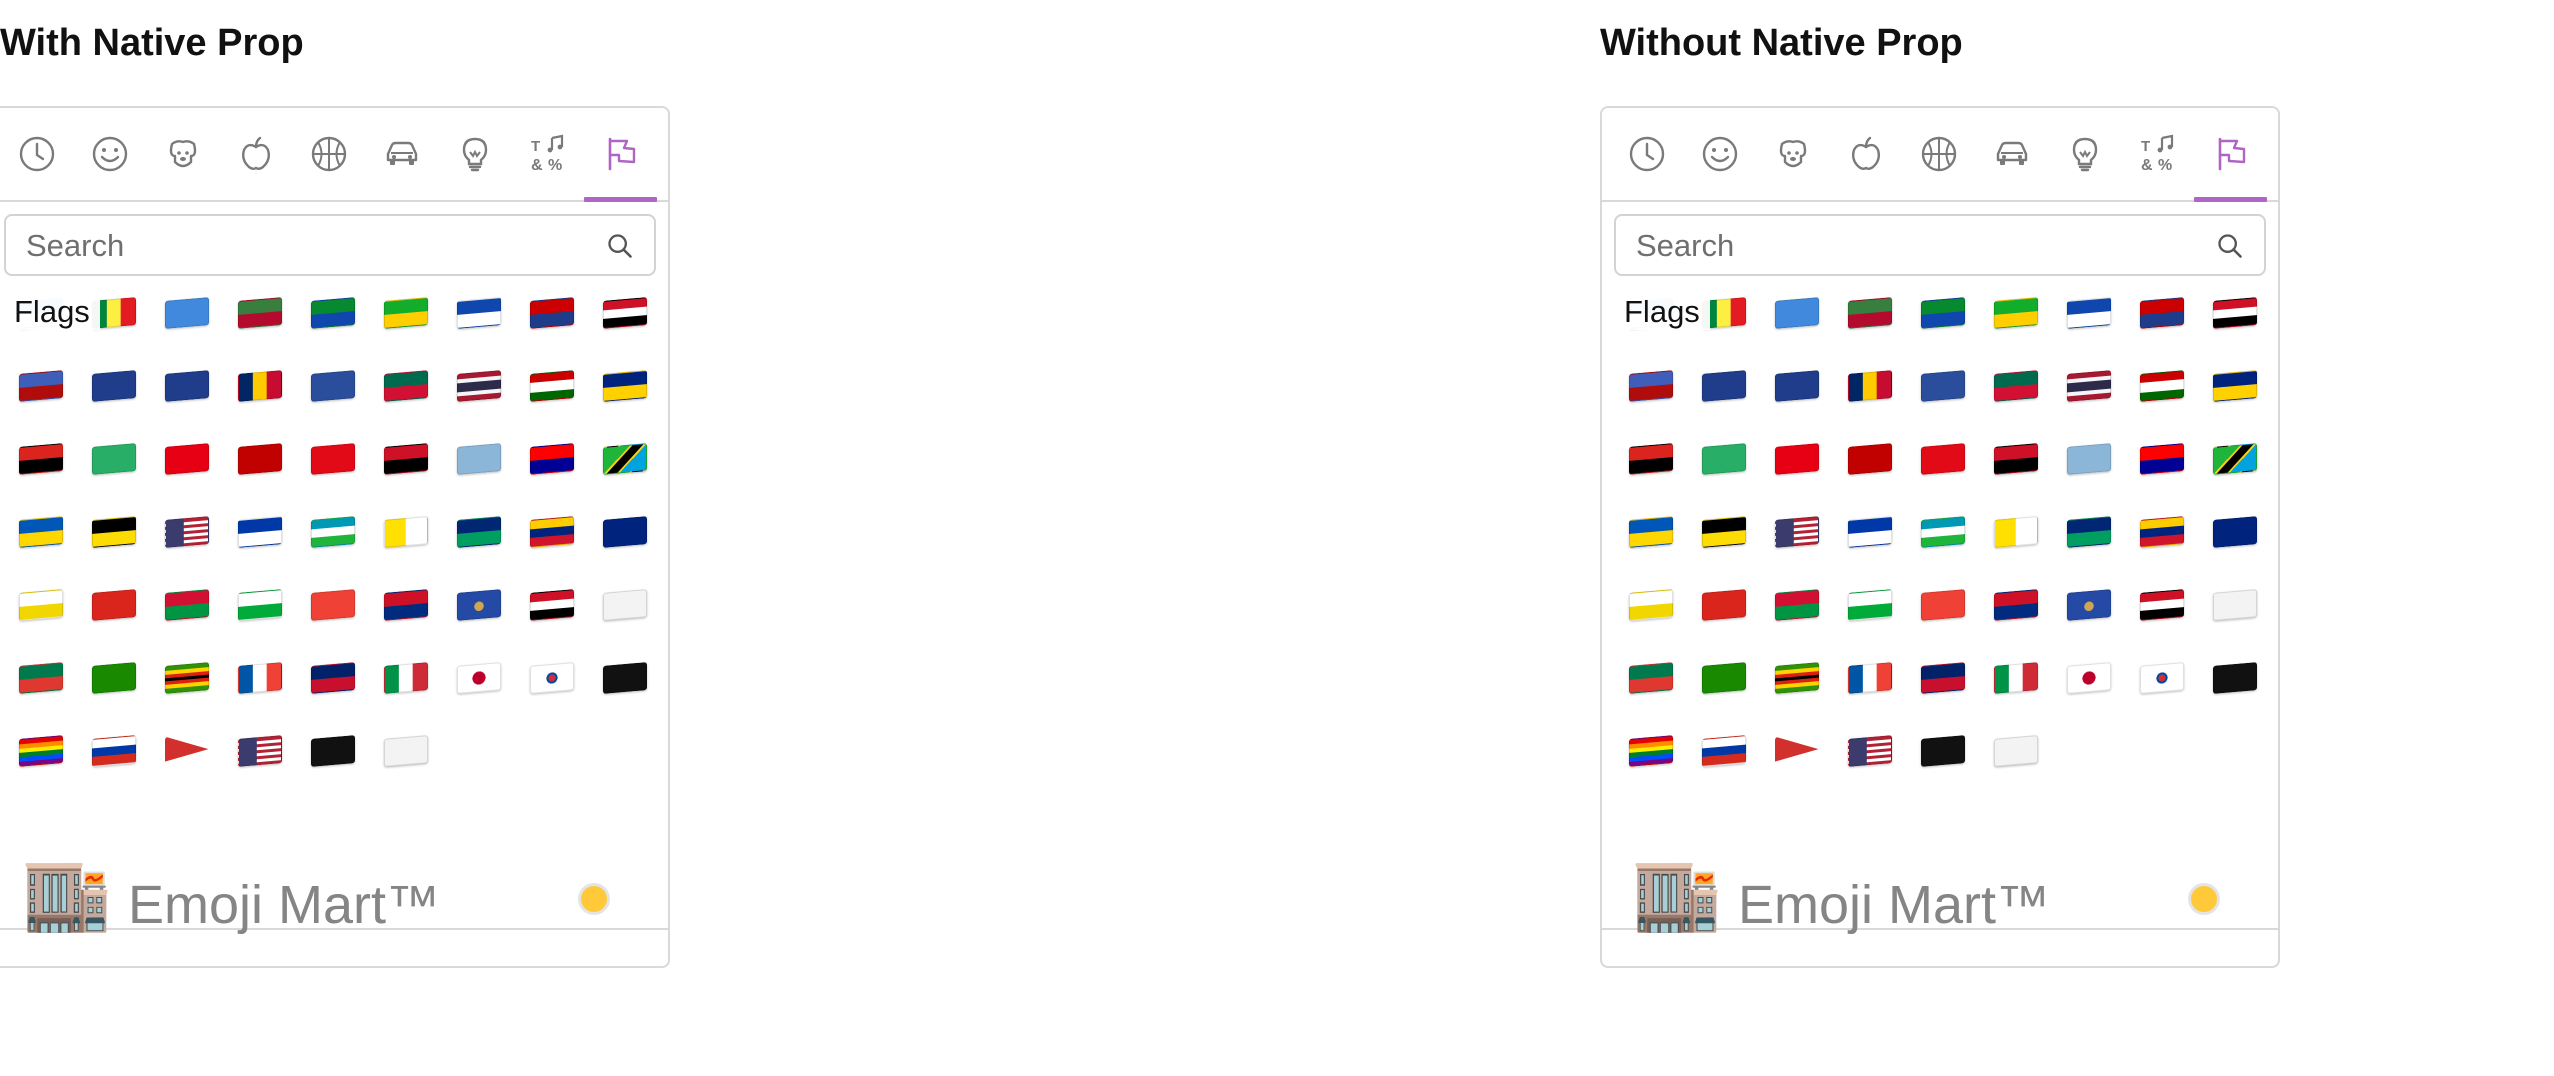 This screenshot has height=1076, width=2554. I want to click on search-input, so click(1916, 246).